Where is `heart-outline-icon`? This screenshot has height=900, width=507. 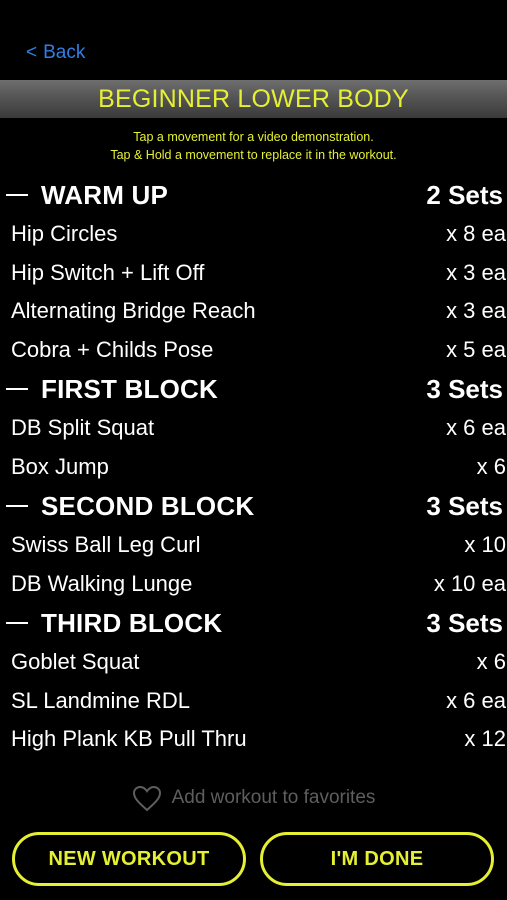 heart-outline-icon is located at coordinates (146, 798).